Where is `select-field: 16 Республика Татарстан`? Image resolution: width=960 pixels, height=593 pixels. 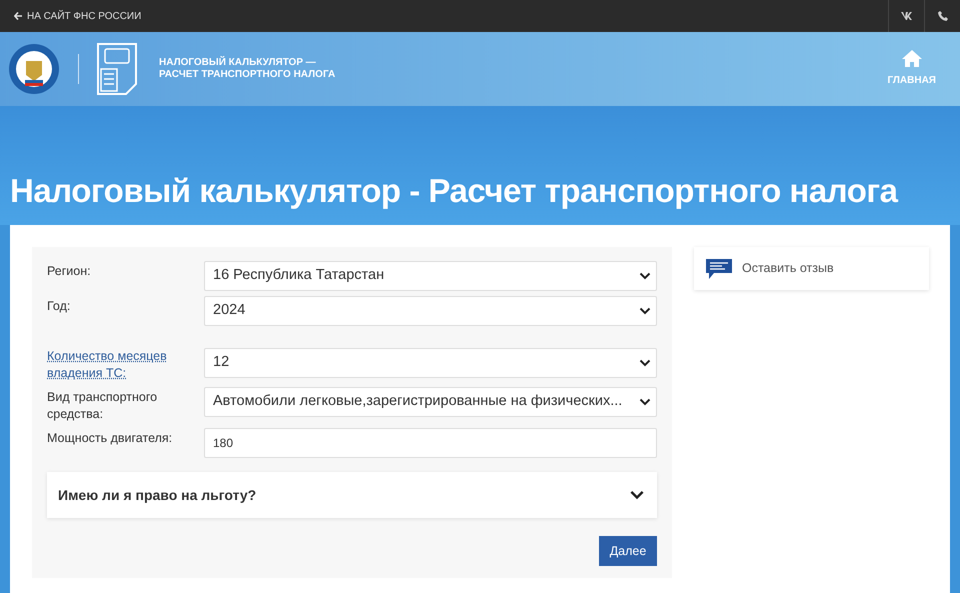 select-field: 16 Республика Татарстан is located at coordinates (430, 276).